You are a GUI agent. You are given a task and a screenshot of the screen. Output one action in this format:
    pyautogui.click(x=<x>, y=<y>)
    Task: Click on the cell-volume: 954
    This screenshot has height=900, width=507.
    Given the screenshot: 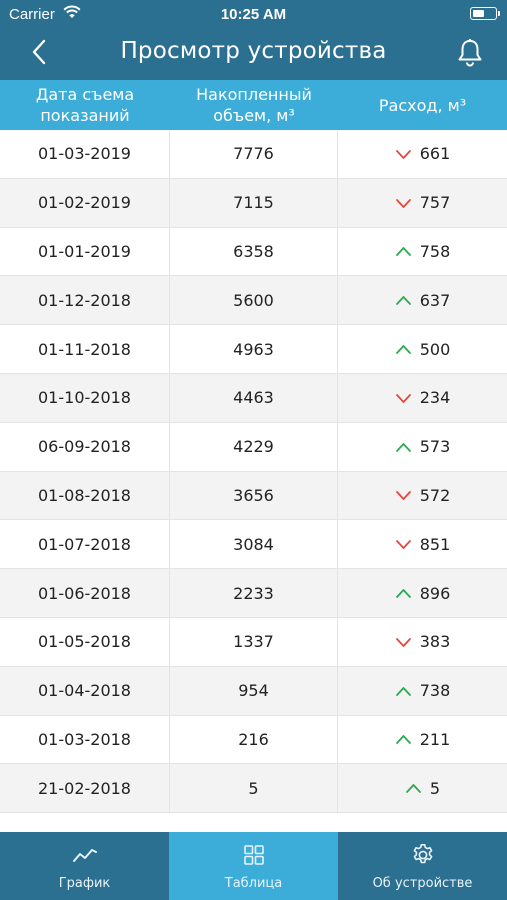 What is the action you would take?
    pyautogui.click(x=254, y=690)
    